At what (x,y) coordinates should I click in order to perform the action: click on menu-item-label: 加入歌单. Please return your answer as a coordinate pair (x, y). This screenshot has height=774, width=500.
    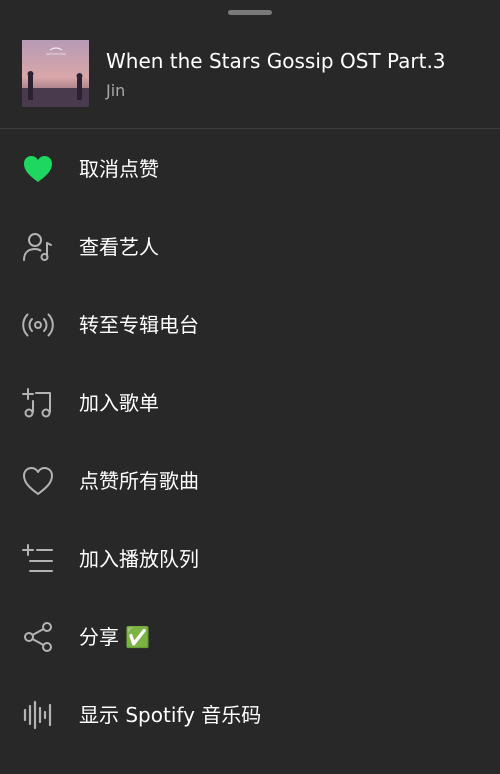
    Looking at the image, I should click on (119, 403).